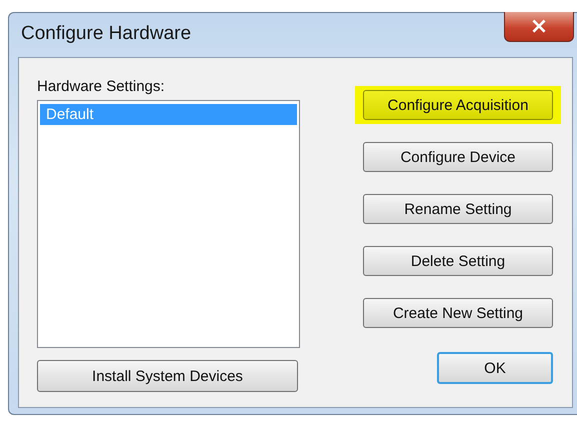  What do you see at coordinates (458, 157) in the screenshot?
I see `action-button: Configure Device` at bounding box center [458, 157].